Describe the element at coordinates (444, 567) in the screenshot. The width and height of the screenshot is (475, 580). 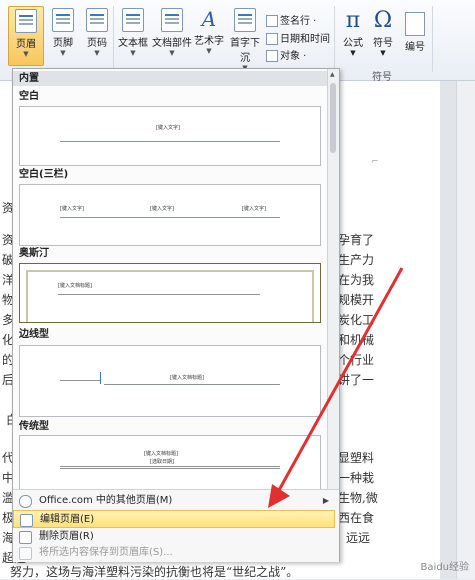
I see `watermark: Baidu经验` at that location.